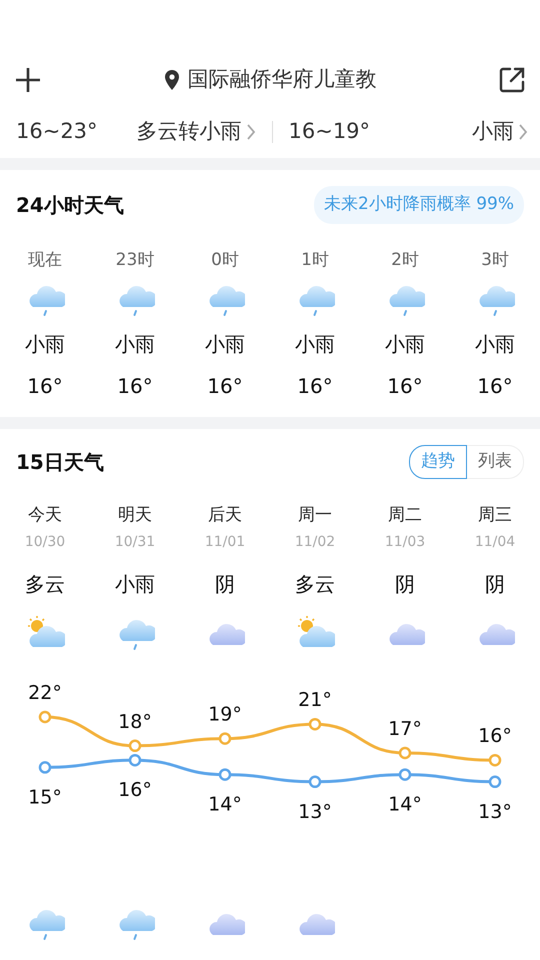  What do you see at coordinates (495, 461) in the screenshot?
I see `view-tab: 列表` at bounding box center [495, 461].